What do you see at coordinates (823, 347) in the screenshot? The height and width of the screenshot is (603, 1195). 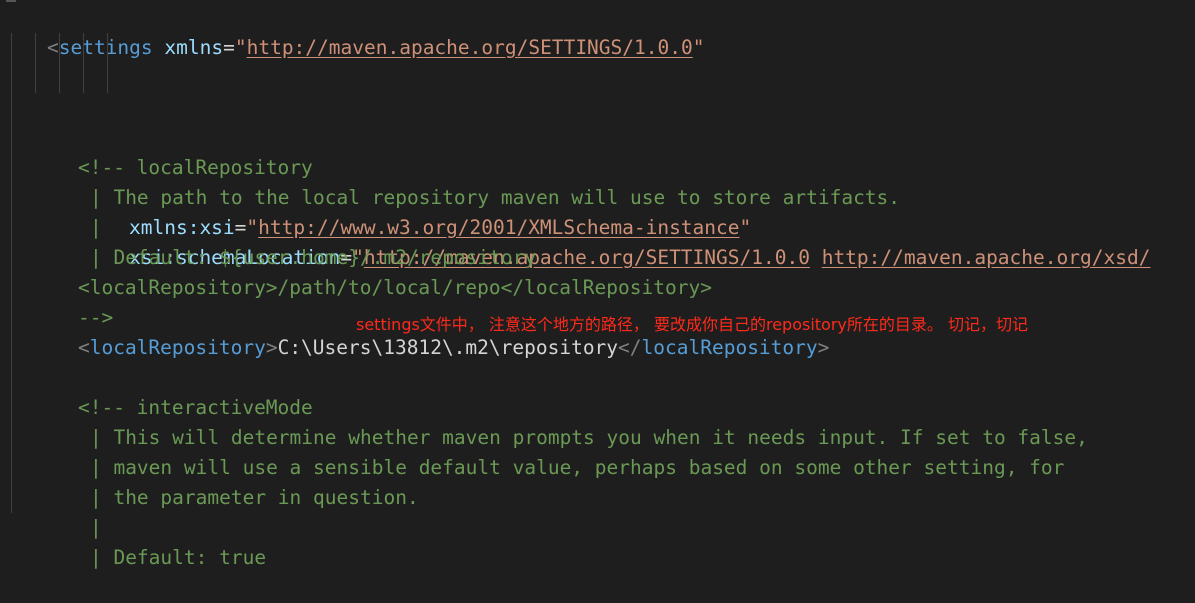 I see `tag-bracket: >` at bounding box center [823, 347].